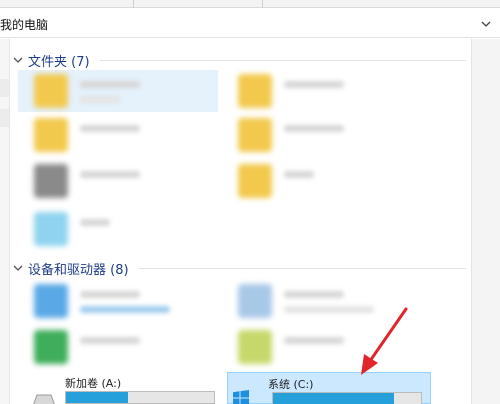 This screenshot has width=500, height=404. I want to click on blurred-usage-bar, so click(125, 309).